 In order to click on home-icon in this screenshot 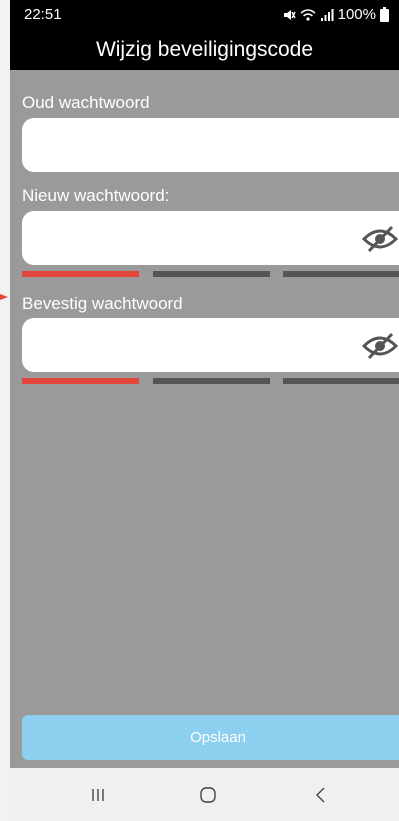, I will do `click(208, 794)`.